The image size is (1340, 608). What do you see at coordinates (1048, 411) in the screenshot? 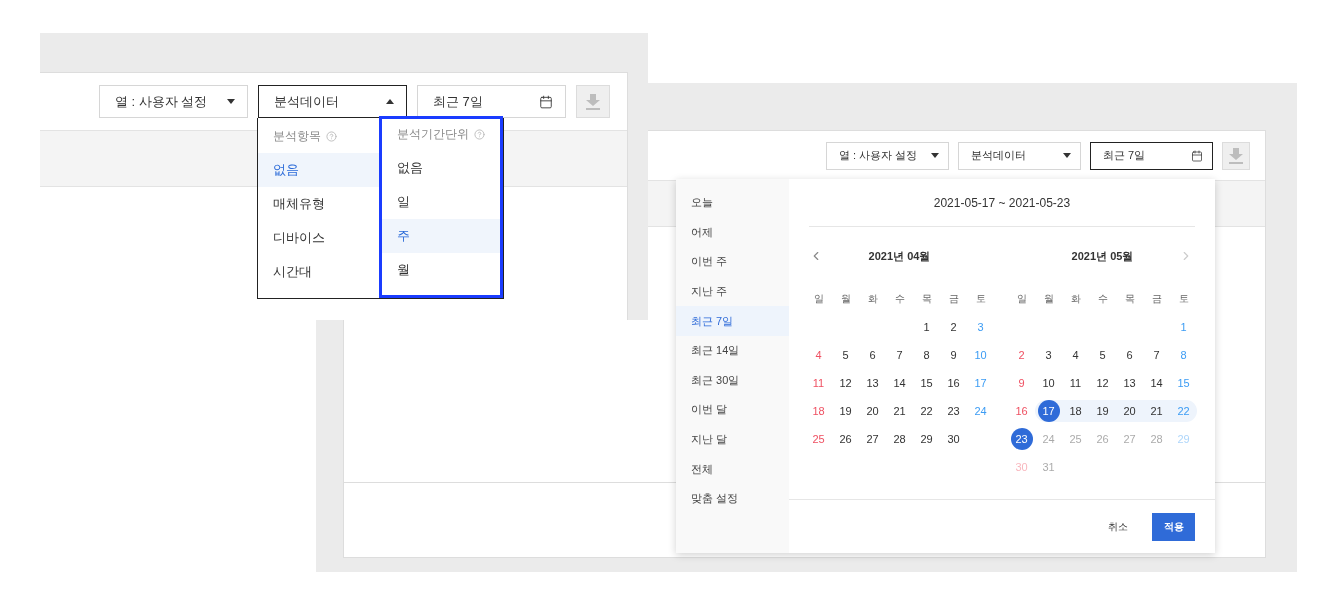
I see `selected-date: 17` at bounding box center [1048, 411].